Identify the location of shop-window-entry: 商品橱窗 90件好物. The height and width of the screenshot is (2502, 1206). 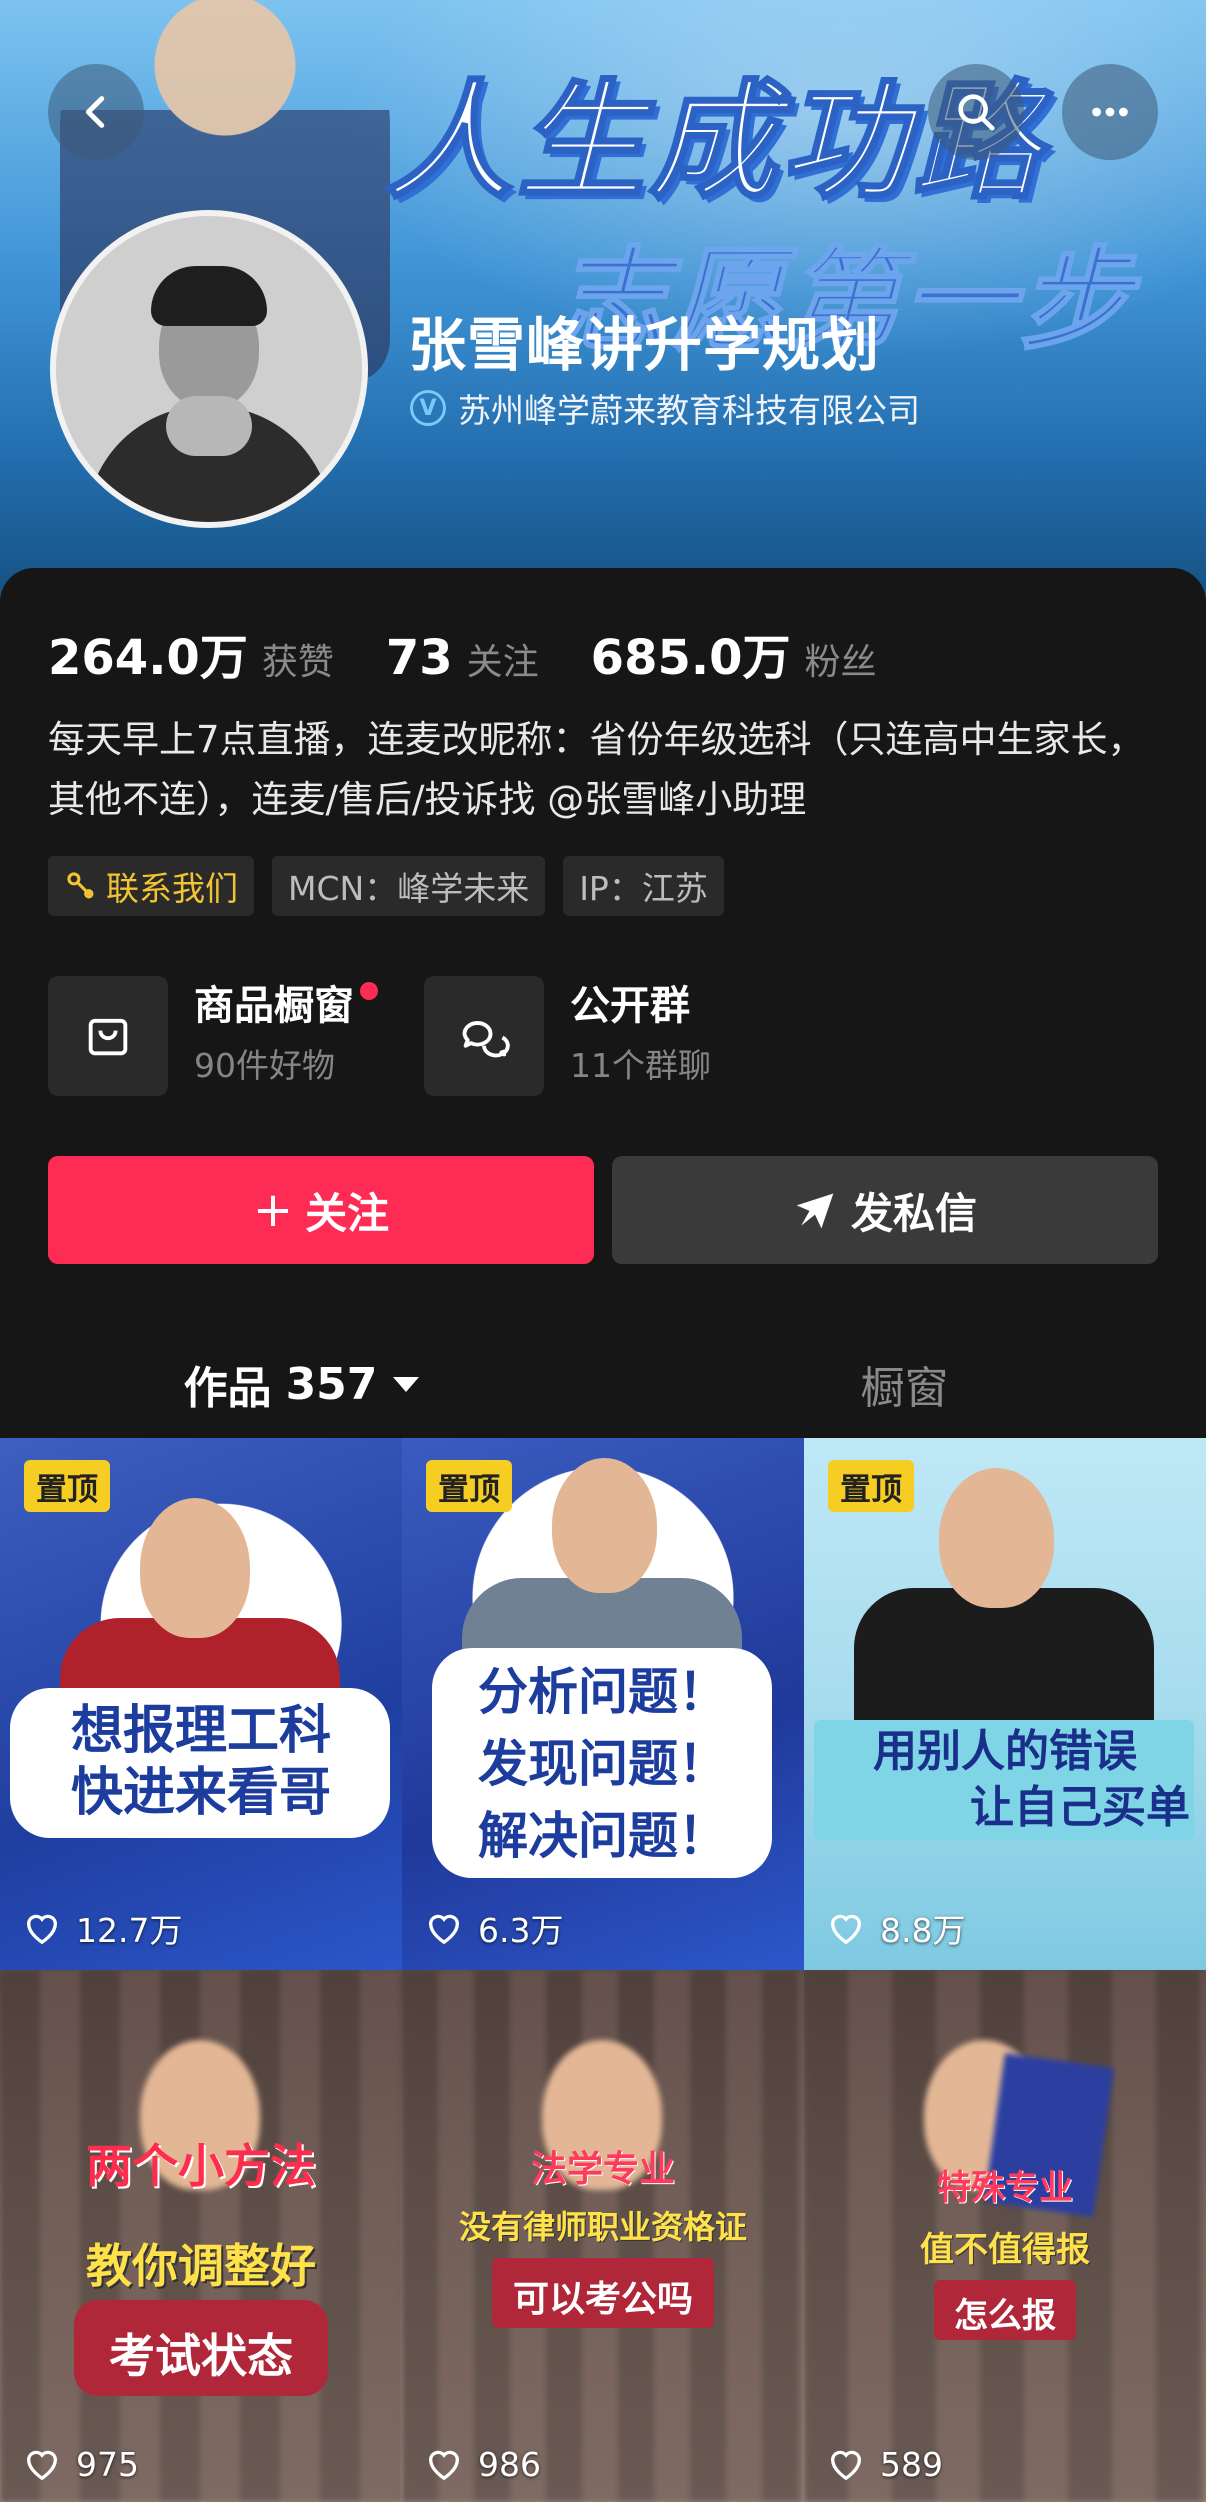
(213, 1036).